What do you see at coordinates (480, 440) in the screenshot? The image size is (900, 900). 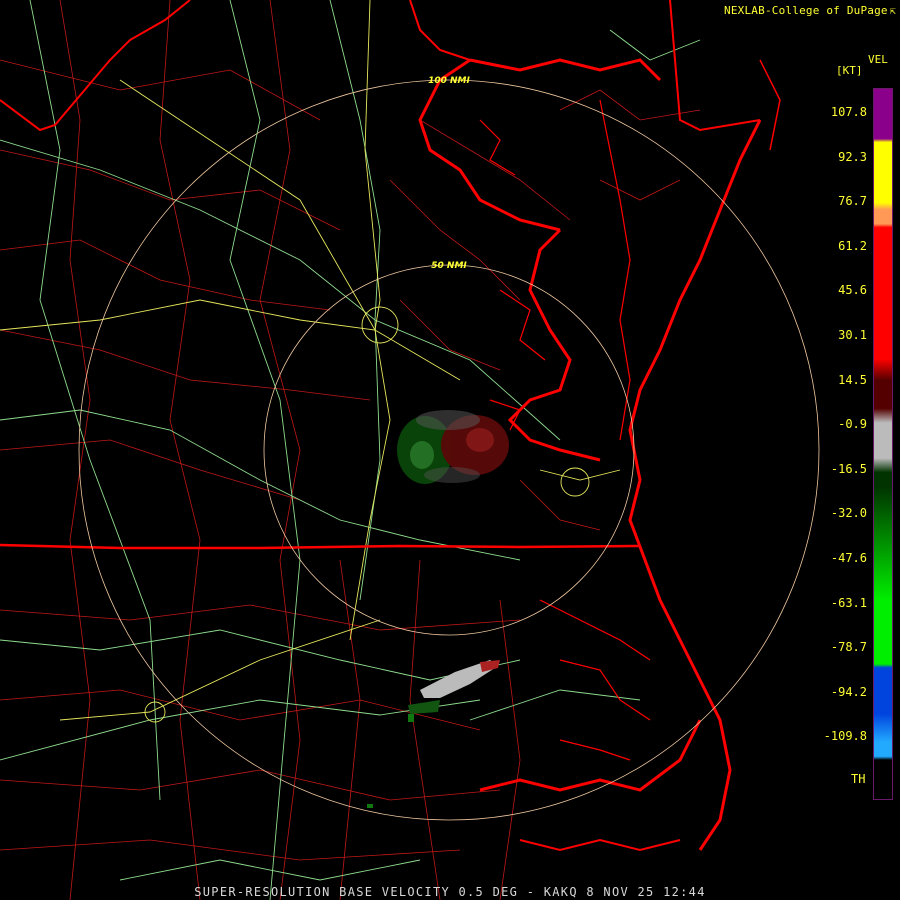 I see `echo-outbound-core` at bounding box center [480, 440].